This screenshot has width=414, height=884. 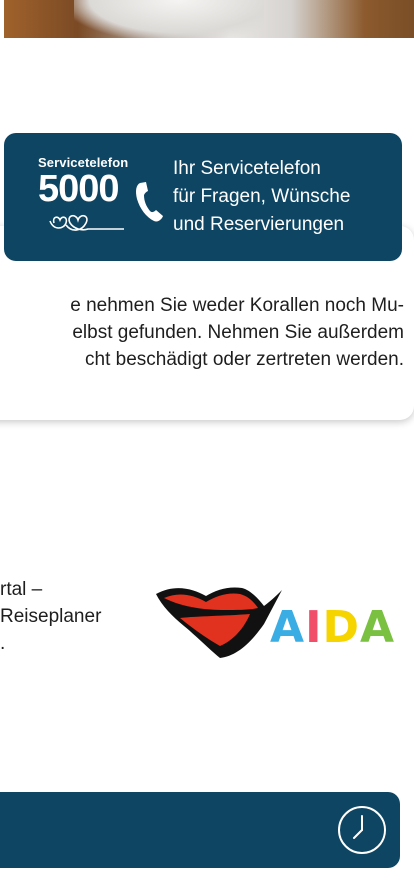 I want to click on service-line-1: Ihr Servicetelefon, so click(x=247, y=168).